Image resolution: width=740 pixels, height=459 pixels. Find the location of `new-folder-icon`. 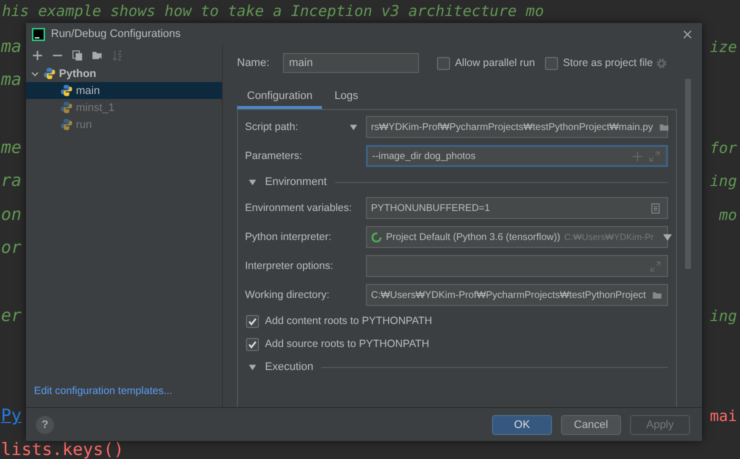

new-folder-icon is located at coordinates (97, 55).